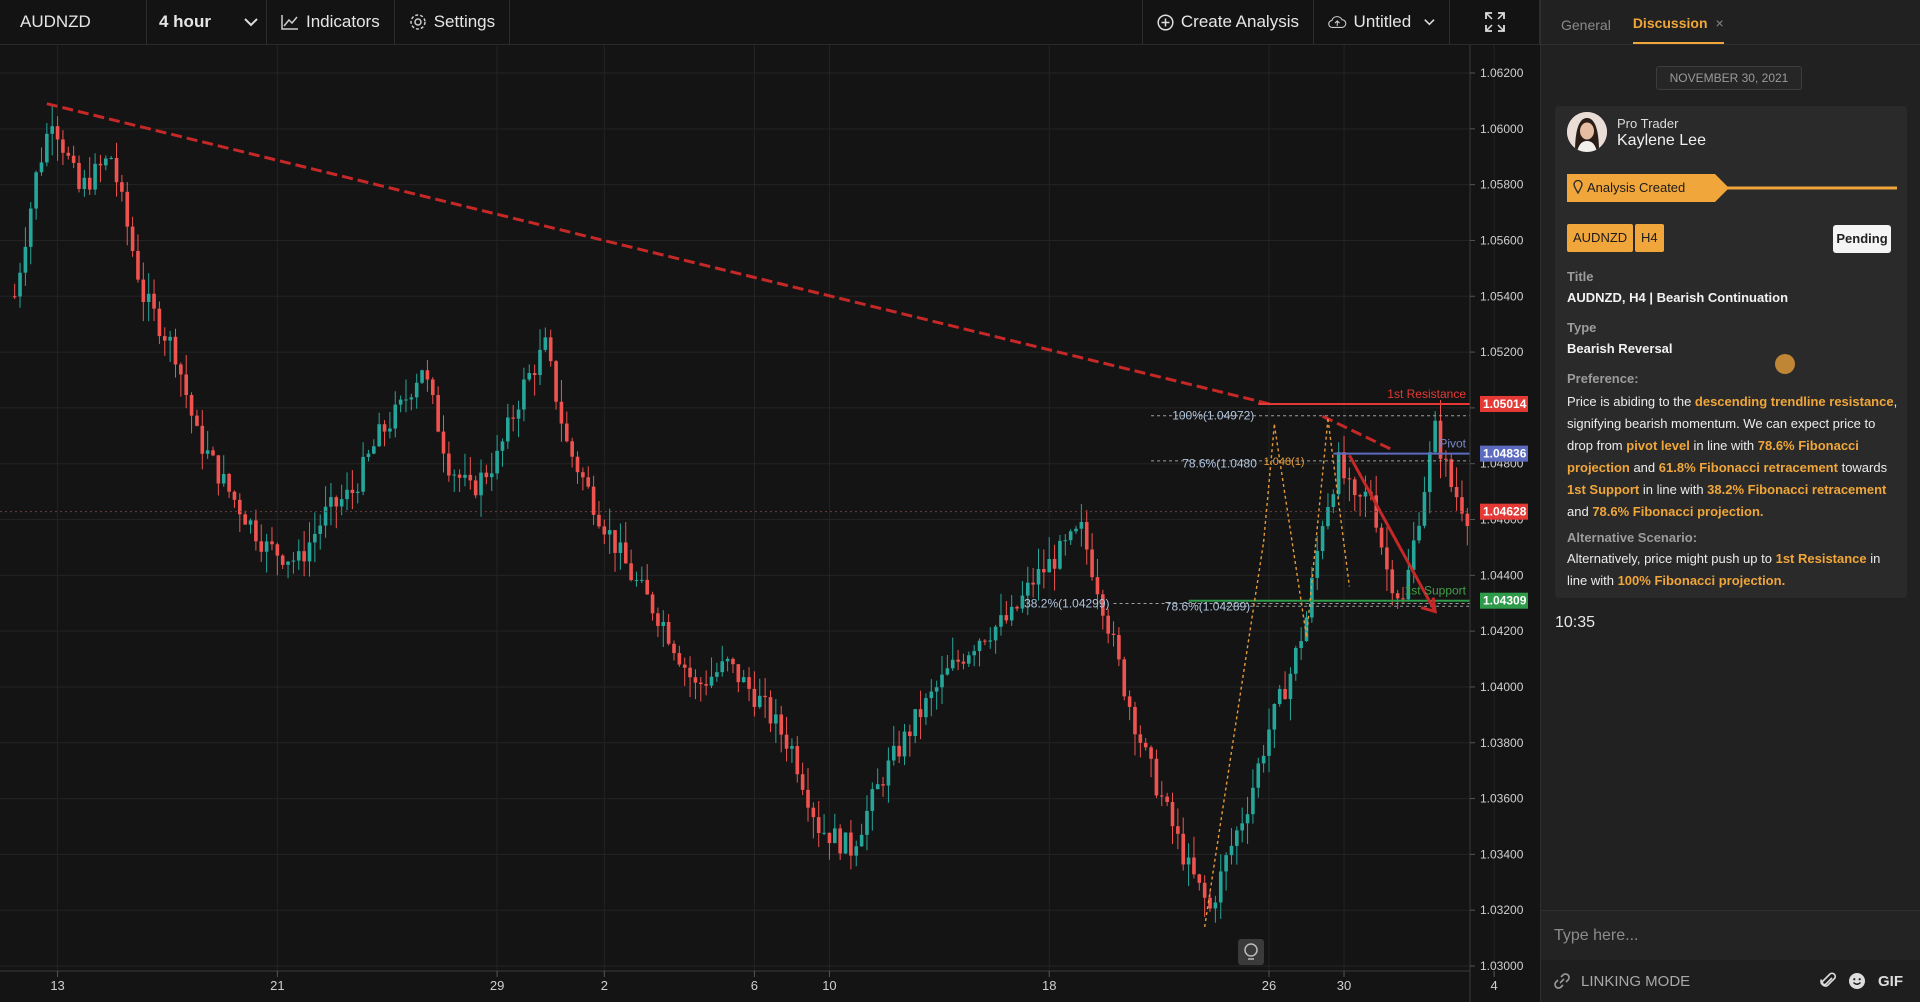  What do you see at coordinates (1671, 558) in the screenshot?
I see `alt-part: Alternatively, price might push up to` at bounding box center [1671, 558].